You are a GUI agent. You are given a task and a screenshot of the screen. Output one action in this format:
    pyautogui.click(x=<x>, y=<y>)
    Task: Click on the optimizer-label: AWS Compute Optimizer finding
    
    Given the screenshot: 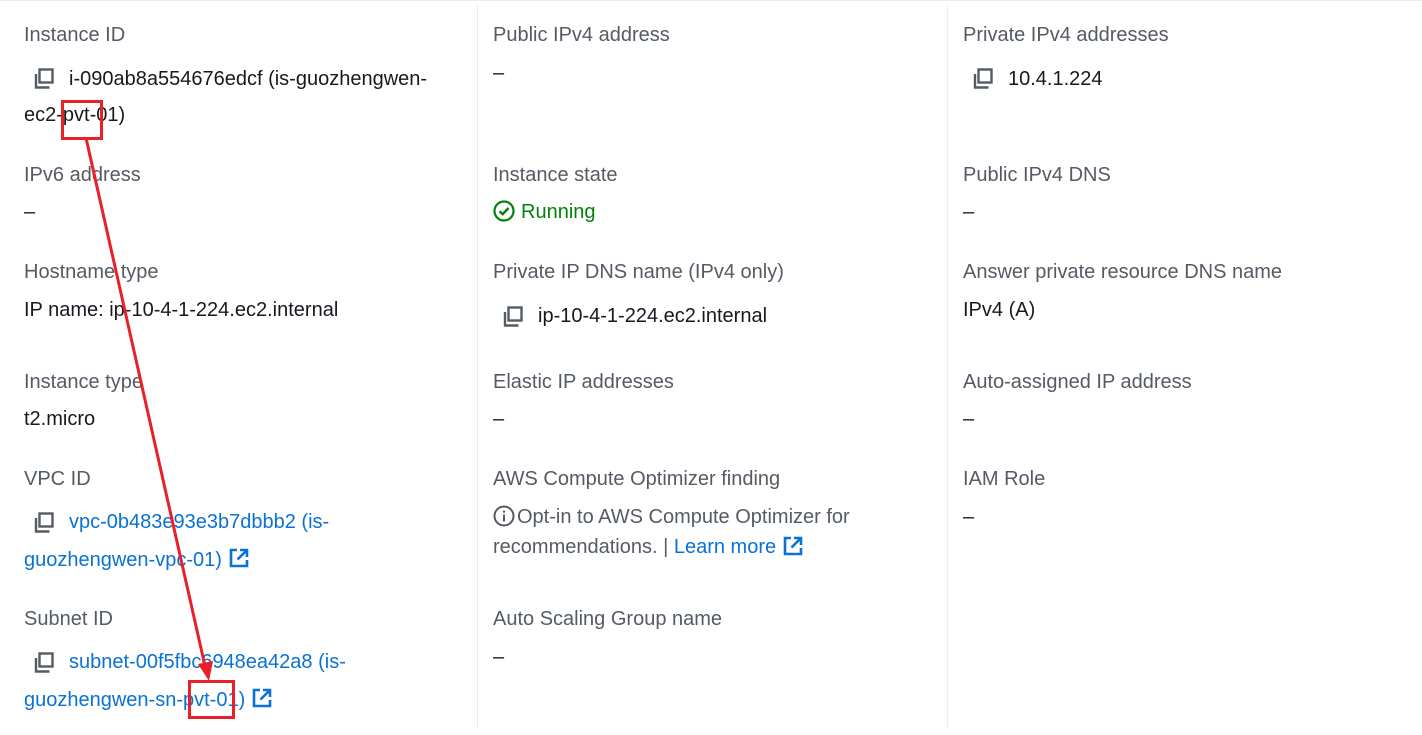 What is the action you would take?
    pyautogui.click(x=637, y=479)
    